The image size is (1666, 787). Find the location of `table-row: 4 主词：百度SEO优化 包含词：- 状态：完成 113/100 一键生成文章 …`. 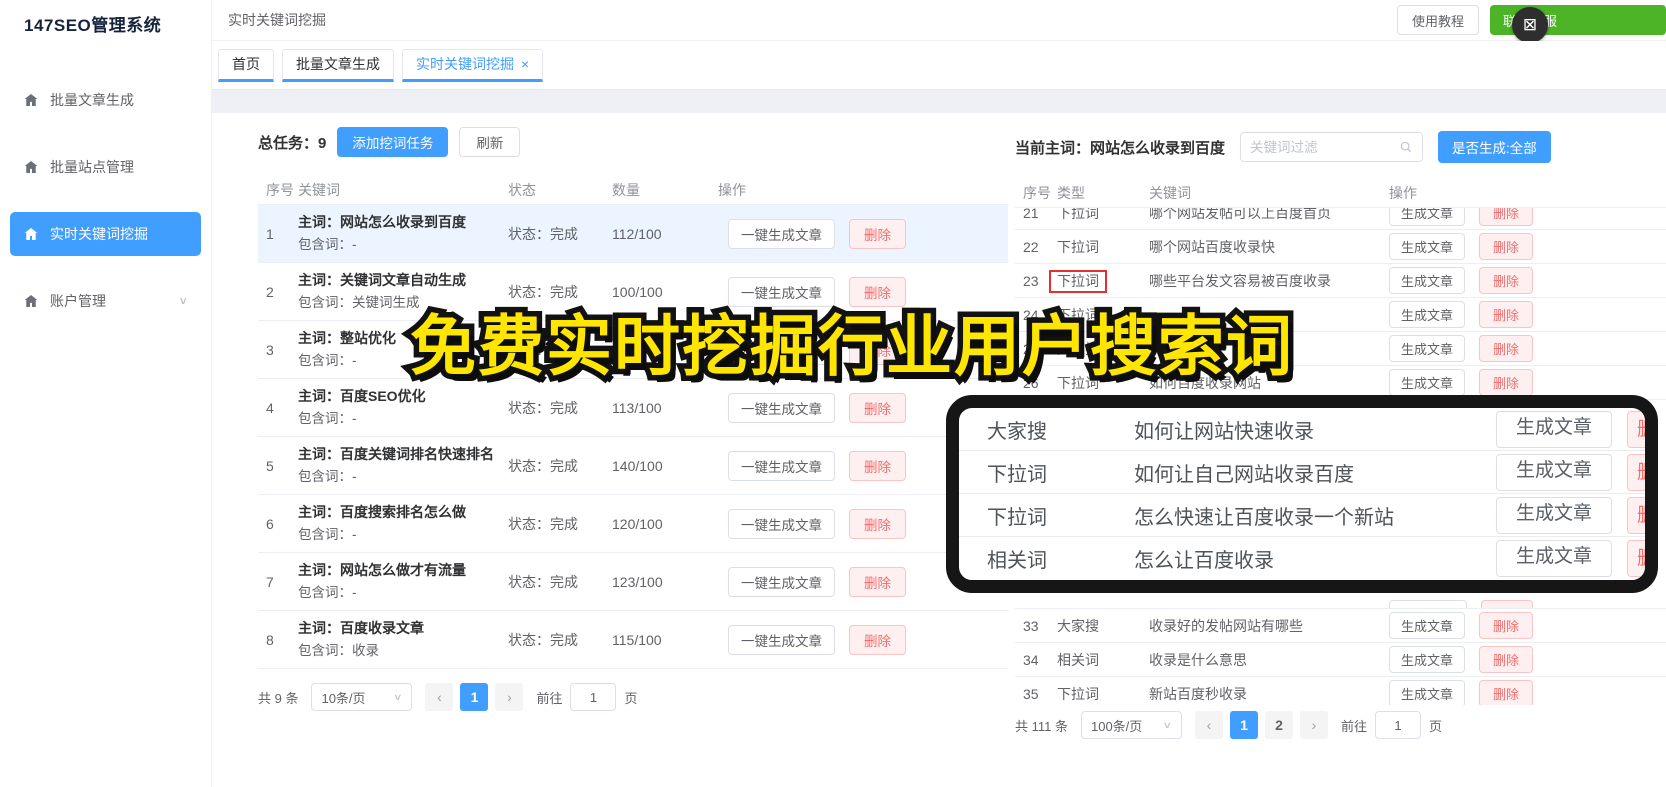

table-row: 4 主词：百度SEO优化 包含词：- 状态：完成 113/100 一键生成文章 … is located at coordinates (633, 408).